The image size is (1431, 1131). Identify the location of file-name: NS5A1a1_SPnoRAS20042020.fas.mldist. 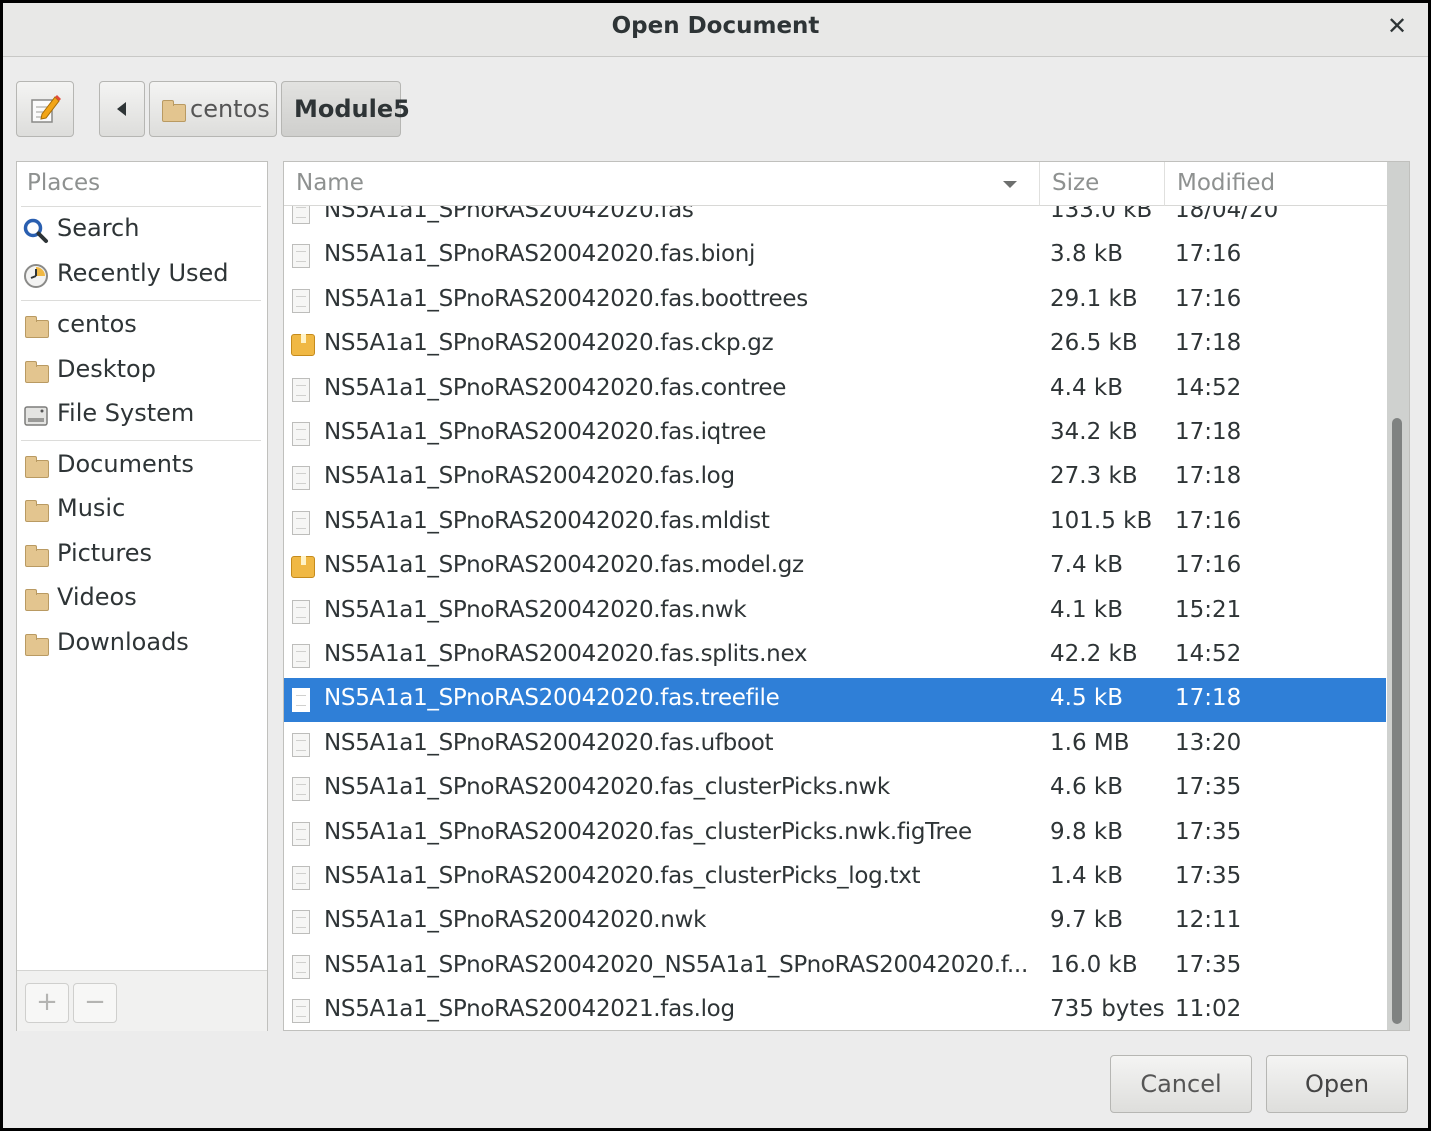
(547, 520).